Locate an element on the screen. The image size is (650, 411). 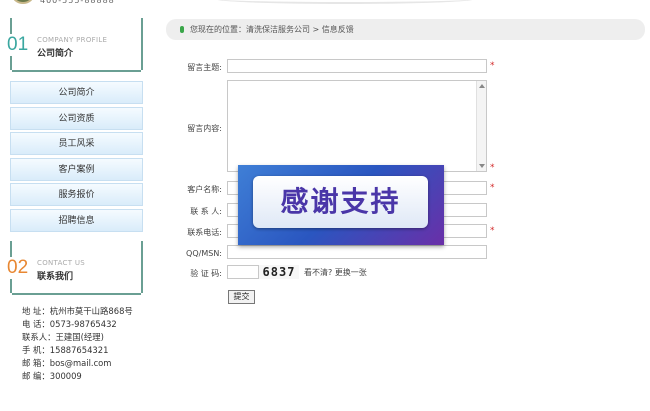
contact-postcode: 邮 编：300009 is located at coordinates (52, 375).